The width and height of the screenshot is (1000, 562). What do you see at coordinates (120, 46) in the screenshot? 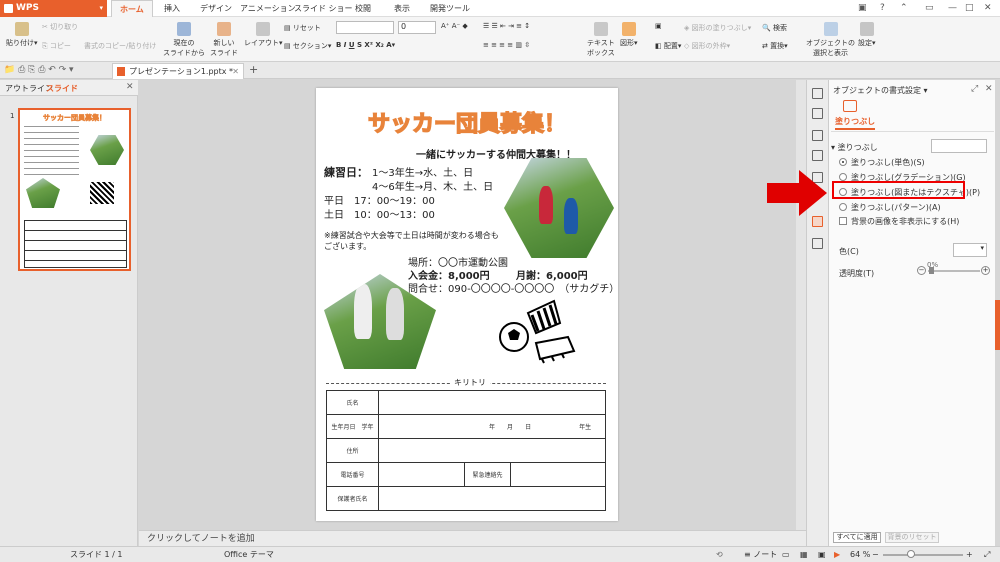
I see `format-painter-button: 書式のコピー/貼り付け` at bounding box center [120, 46].